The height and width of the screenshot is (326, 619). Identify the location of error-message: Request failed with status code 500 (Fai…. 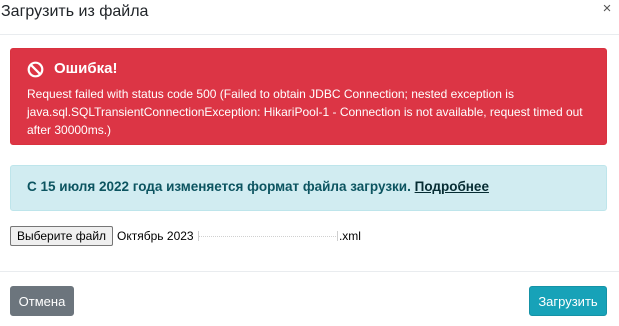
(305, 112).